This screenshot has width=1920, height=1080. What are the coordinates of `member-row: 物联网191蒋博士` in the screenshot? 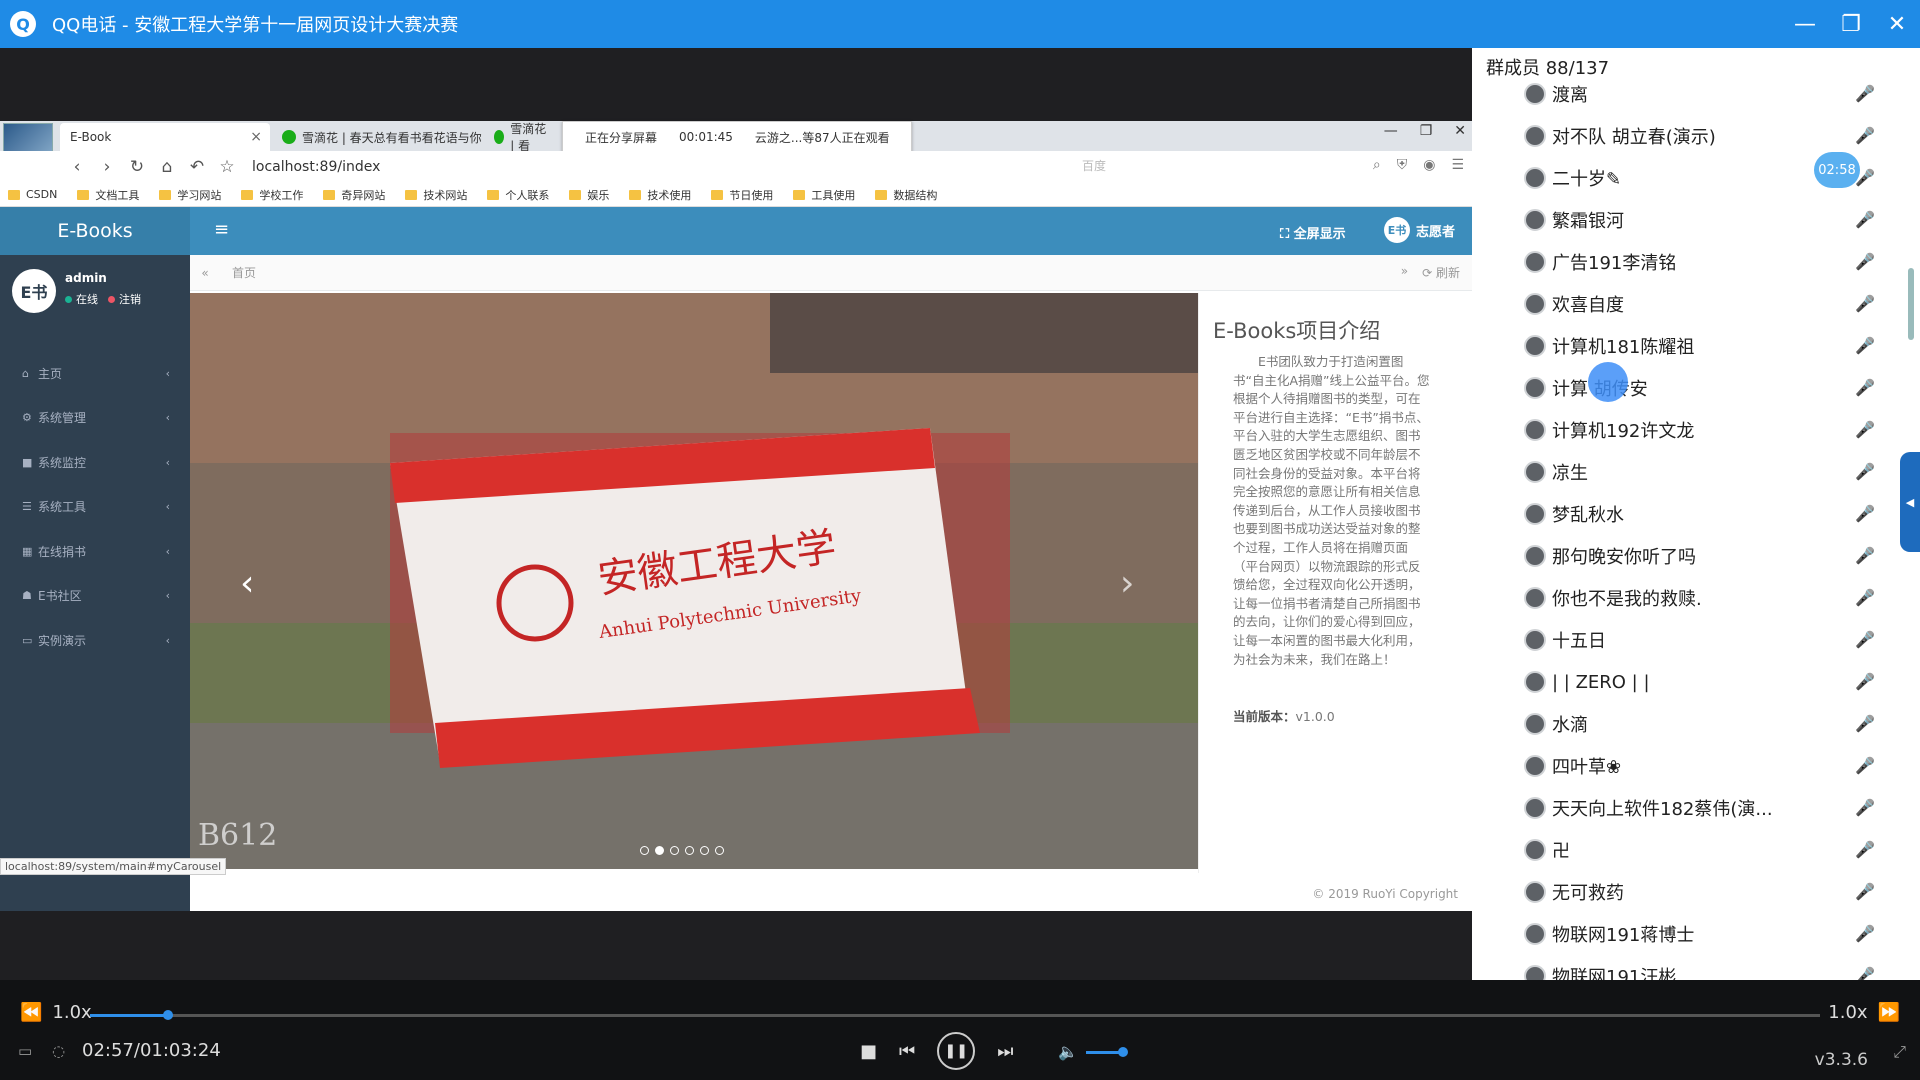 It's located at (1609, 934).